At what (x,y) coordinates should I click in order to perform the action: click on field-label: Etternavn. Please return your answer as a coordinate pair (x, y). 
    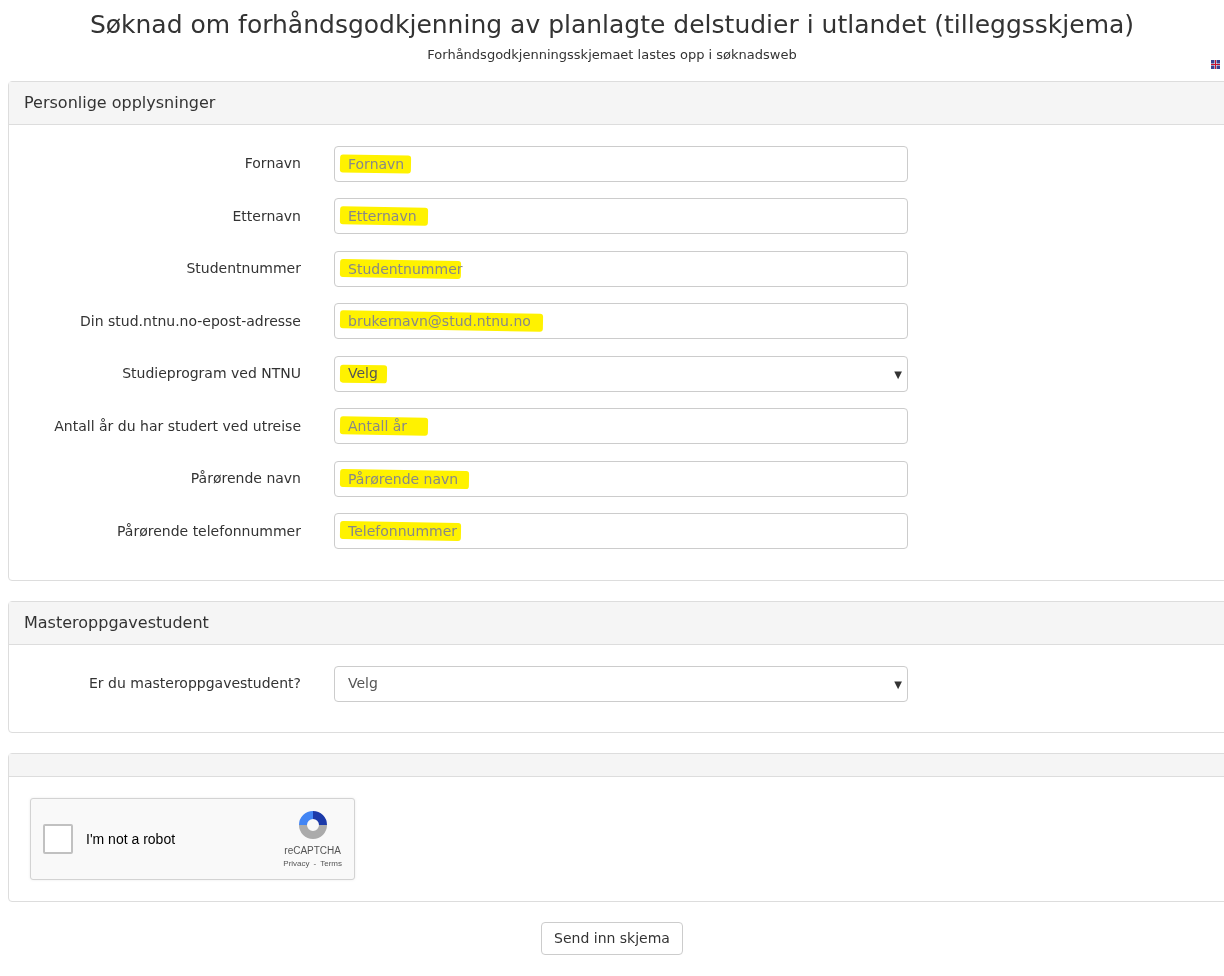
    Looking at the image, I should click on (266, 216).